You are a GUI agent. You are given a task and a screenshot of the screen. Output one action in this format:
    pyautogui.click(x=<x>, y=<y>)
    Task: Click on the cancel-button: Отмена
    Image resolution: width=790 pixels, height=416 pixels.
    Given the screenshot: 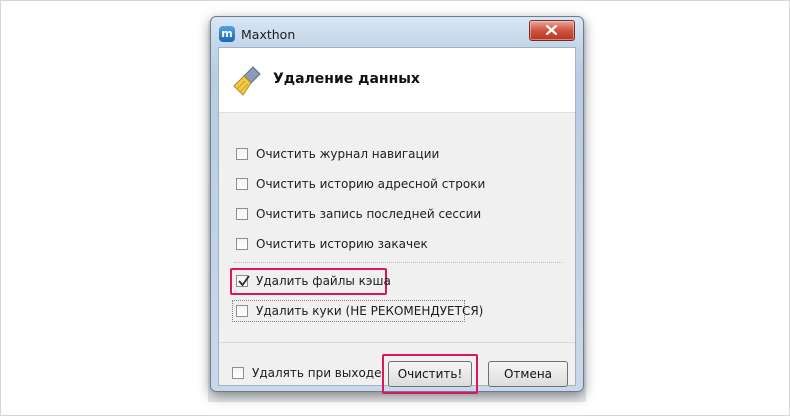 What is the action you would take?
    pyautogui.click(x=528, y=374)
    